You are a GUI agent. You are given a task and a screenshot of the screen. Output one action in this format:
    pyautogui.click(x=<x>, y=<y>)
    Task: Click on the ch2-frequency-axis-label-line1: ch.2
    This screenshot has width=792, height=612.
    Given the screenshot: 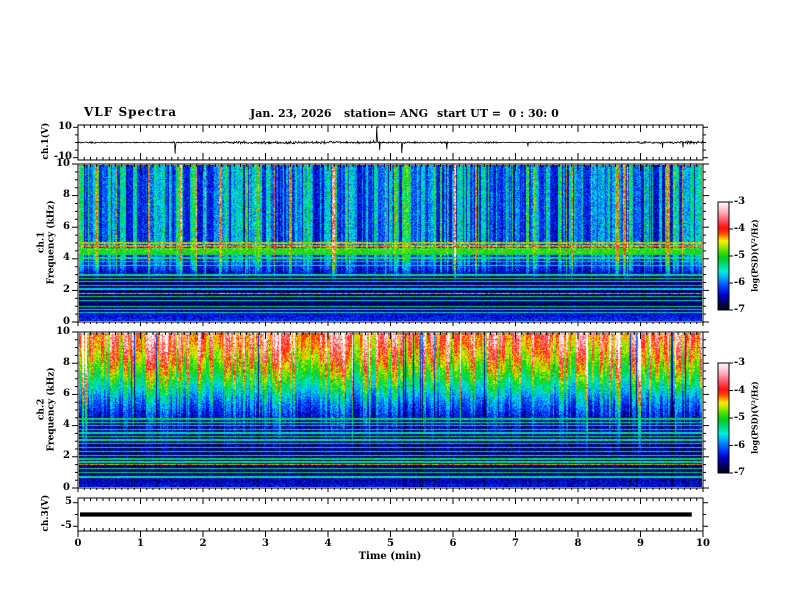 What is the action you would take?
    pyautogui.click(x=41, y=409)
    